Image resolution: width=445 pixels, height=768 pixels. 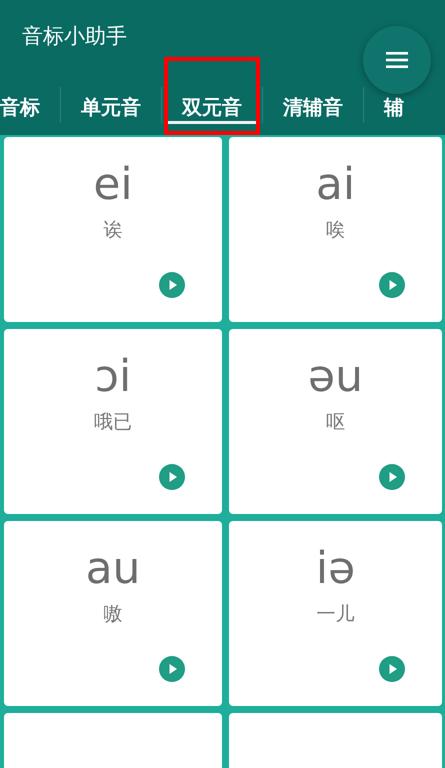 What do you see at coordinates (335, 377) in the screenshot?
I see `phonetic-symbol: əu` at bounding box center [335, 377].